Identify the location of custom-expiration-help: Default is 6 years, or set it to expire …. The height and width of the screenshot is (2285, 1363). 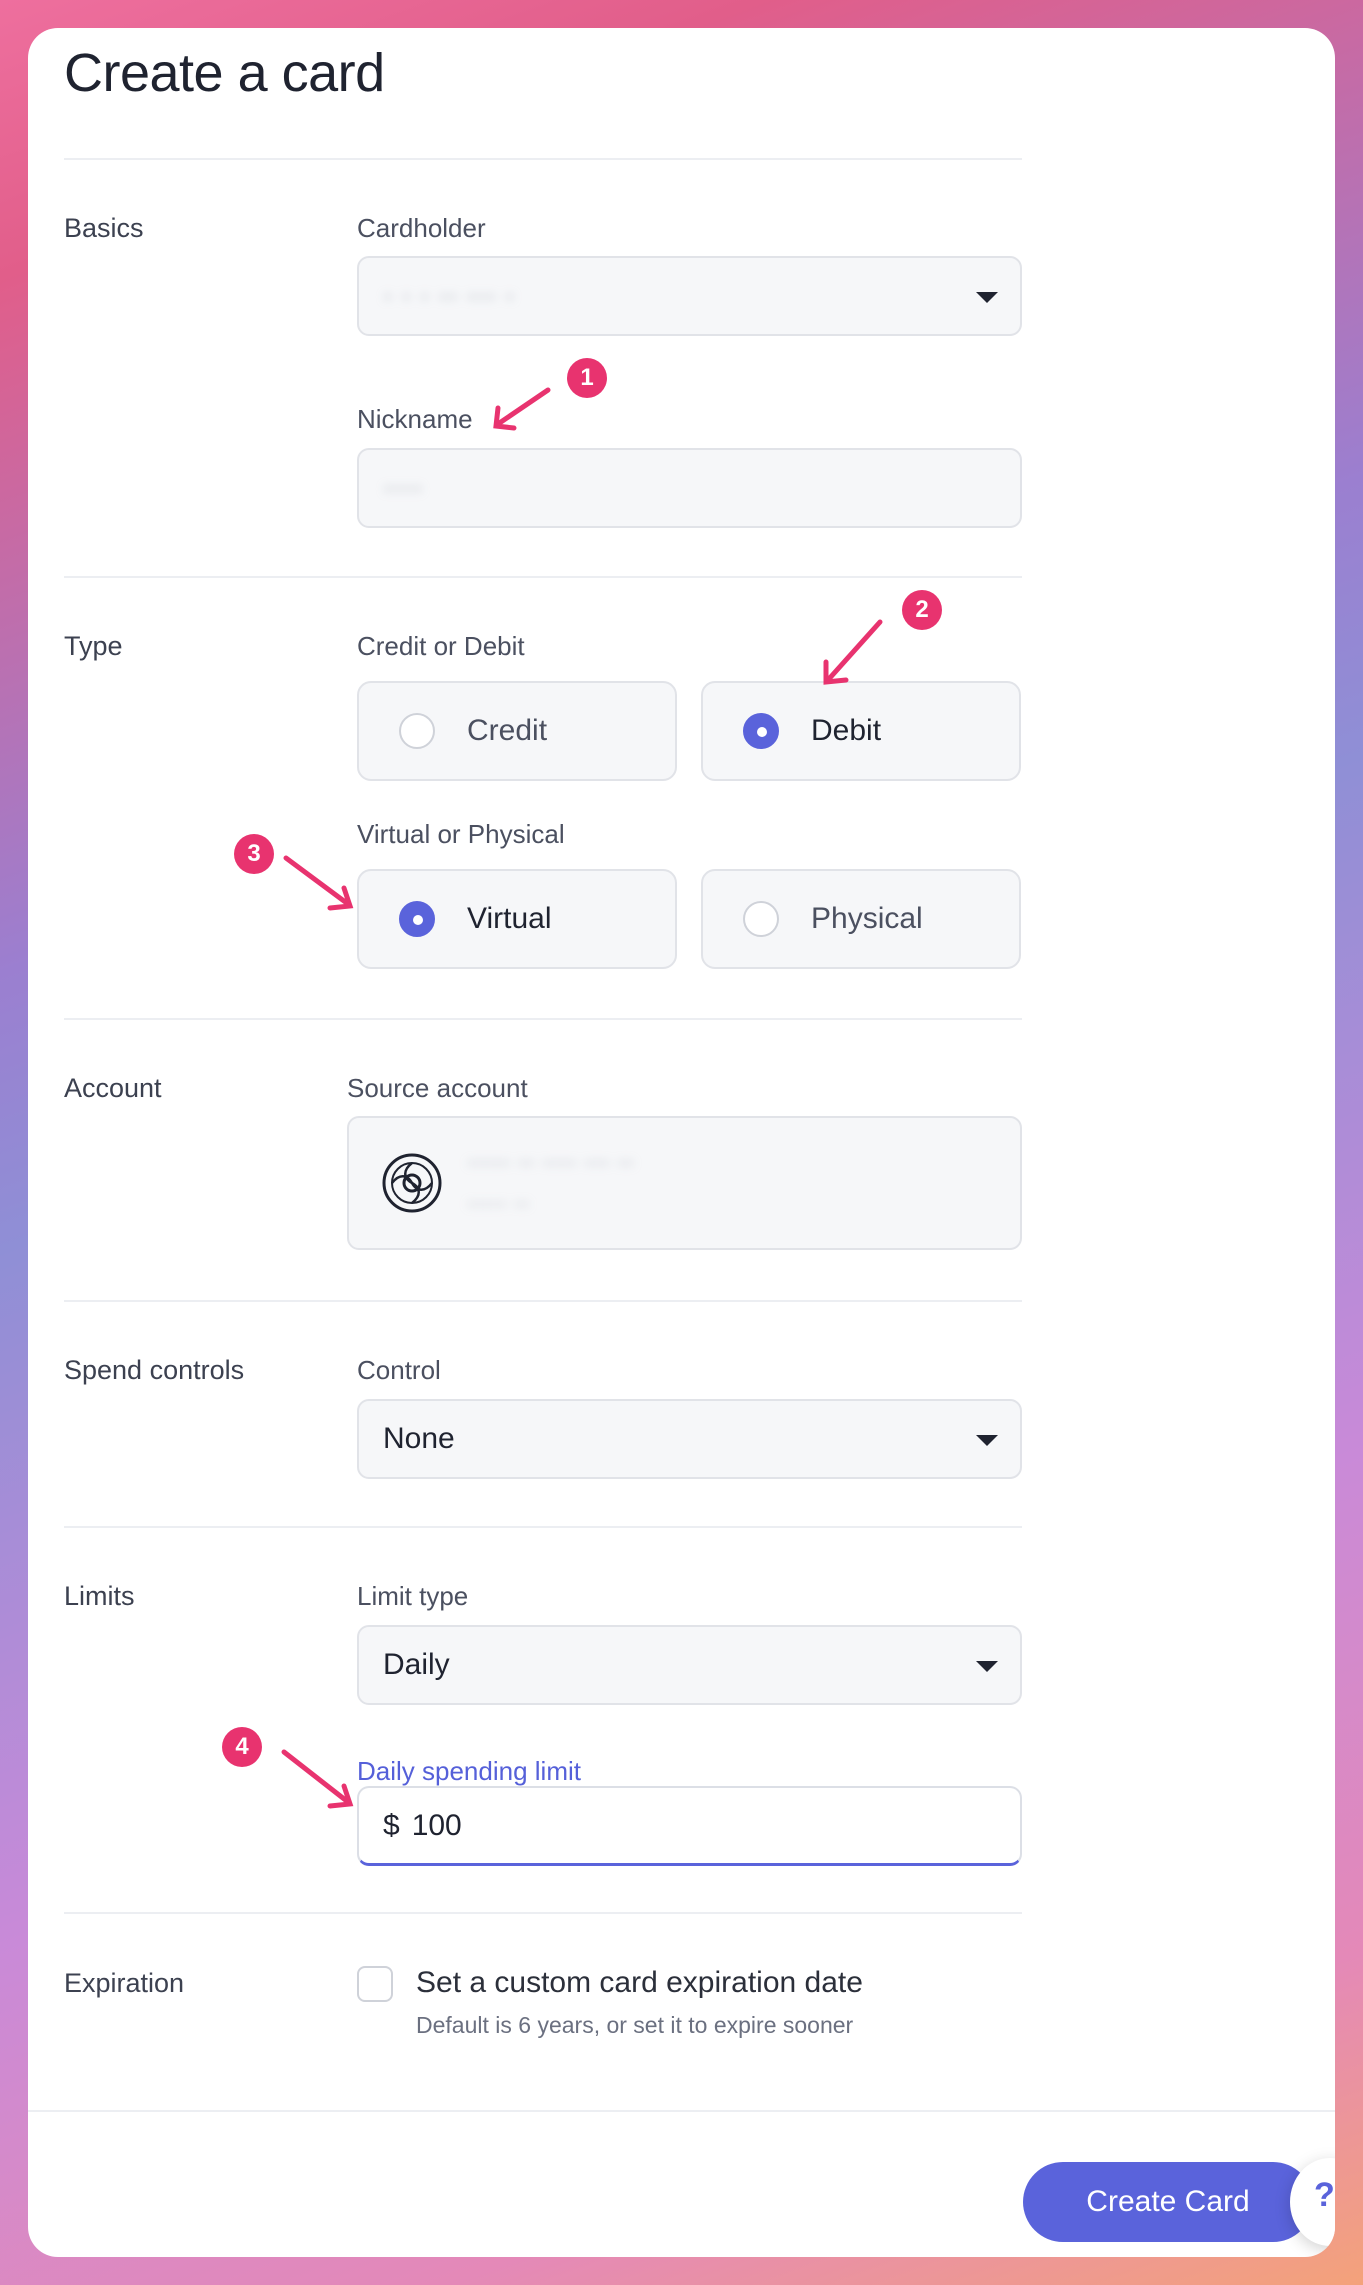
(635, 2025).